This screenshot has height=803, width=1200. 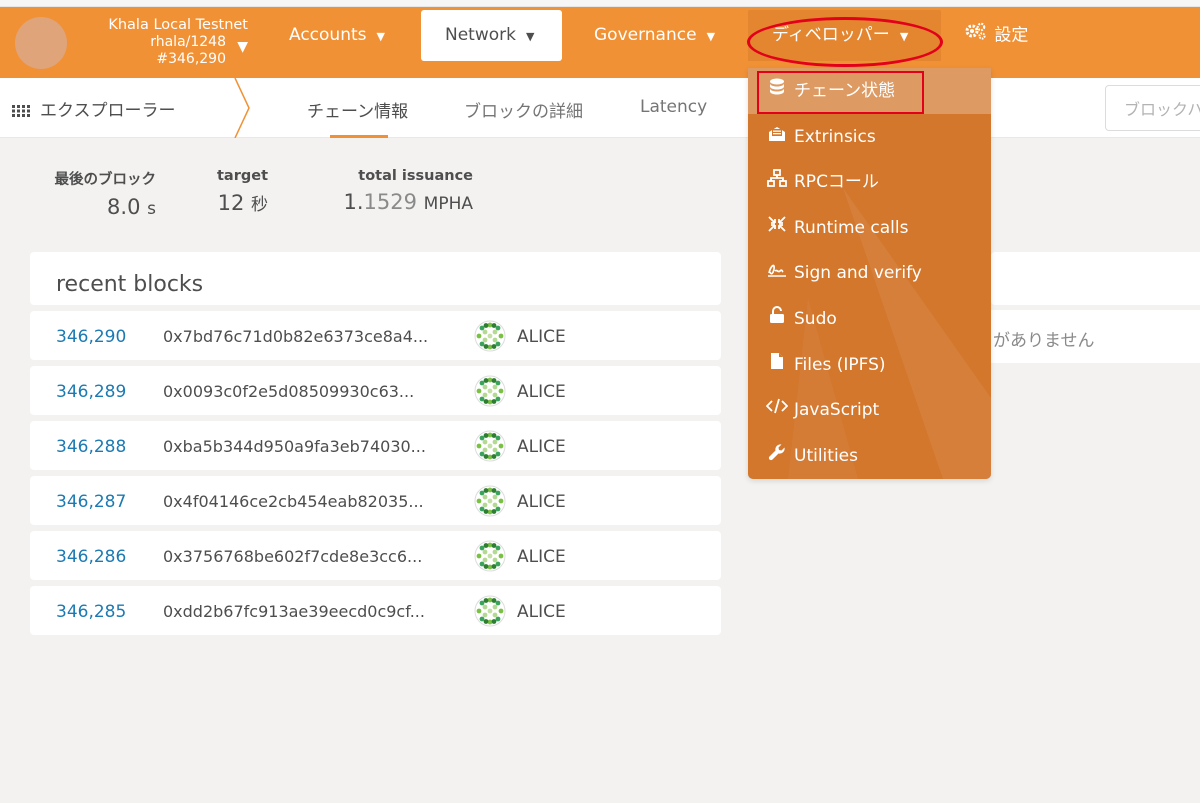 I want to click on explorer-section: エクスプローラー, so click(x=94, y=108).